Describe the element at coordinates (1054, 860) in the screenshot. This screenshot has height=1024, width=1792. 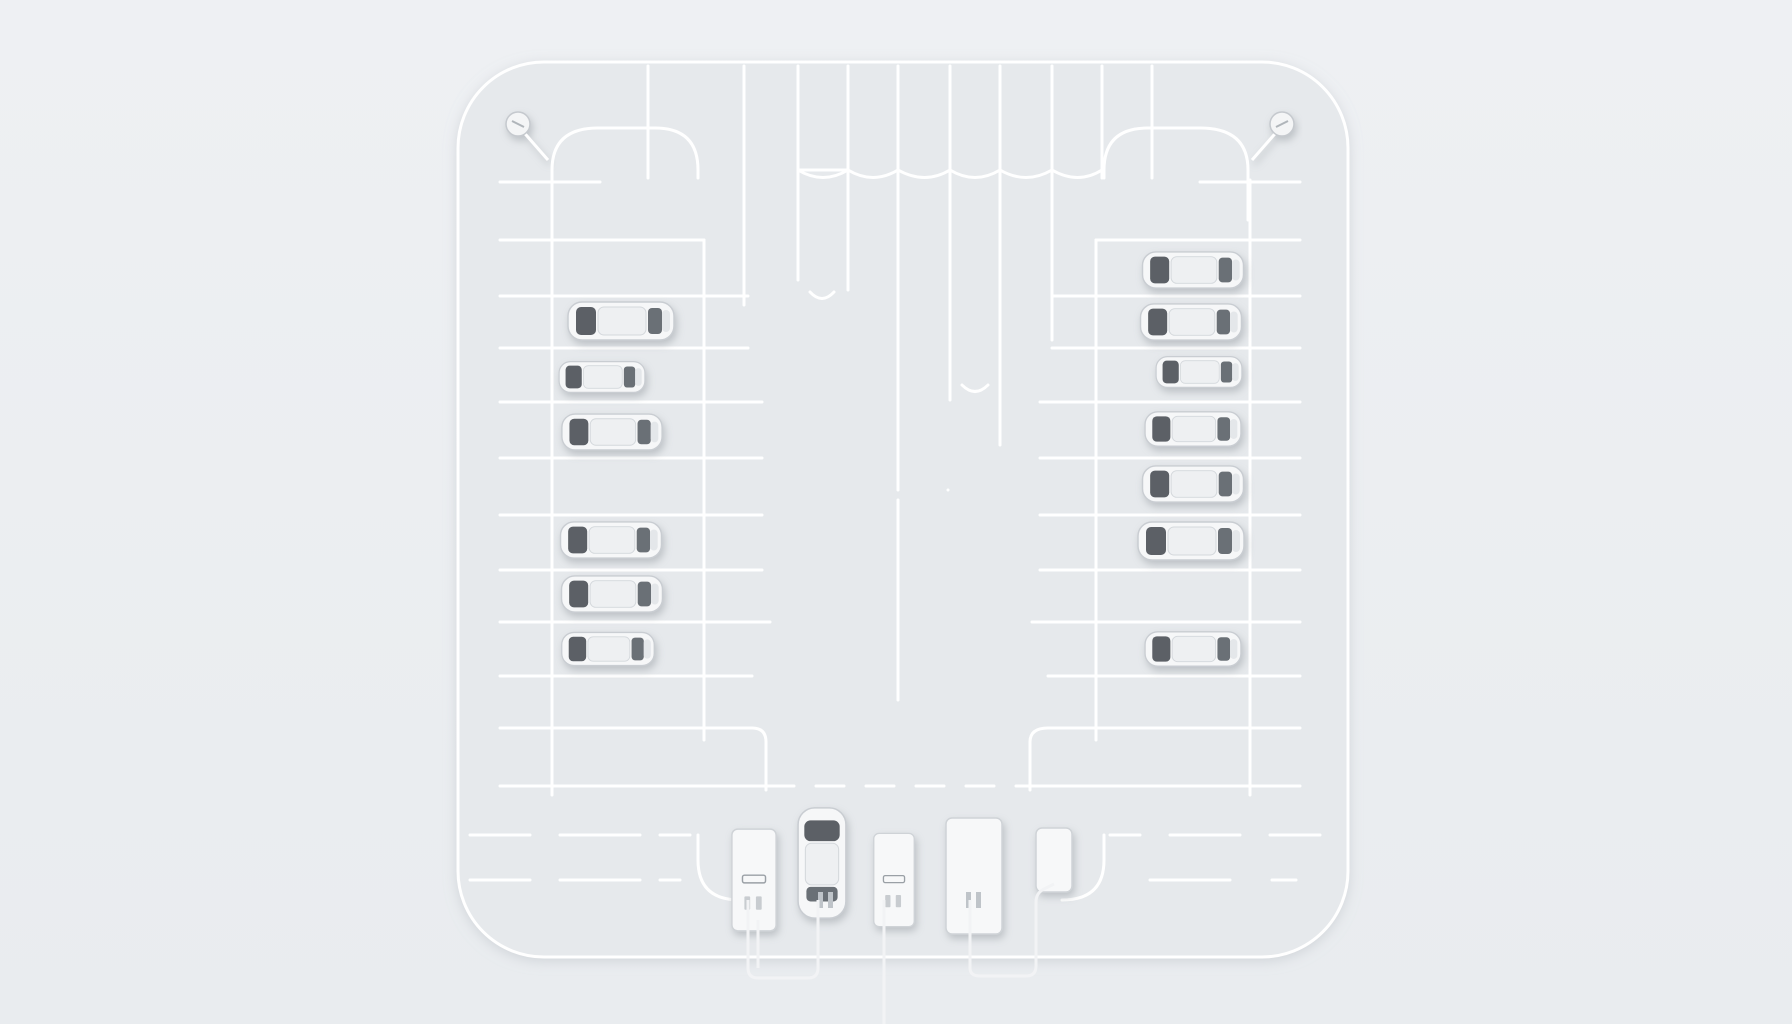
I see `charging-station-small` at that location.